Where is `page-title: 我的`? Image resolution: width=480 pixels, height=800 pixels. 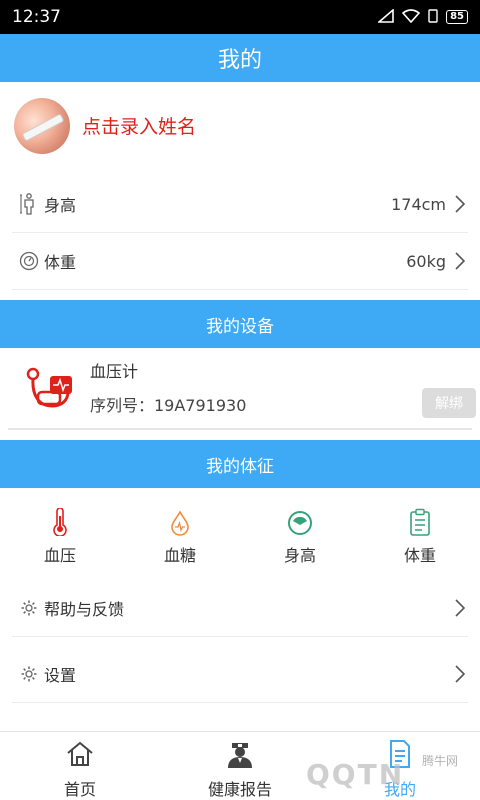
page-title: 我的 is located at coordinates (239, 60).